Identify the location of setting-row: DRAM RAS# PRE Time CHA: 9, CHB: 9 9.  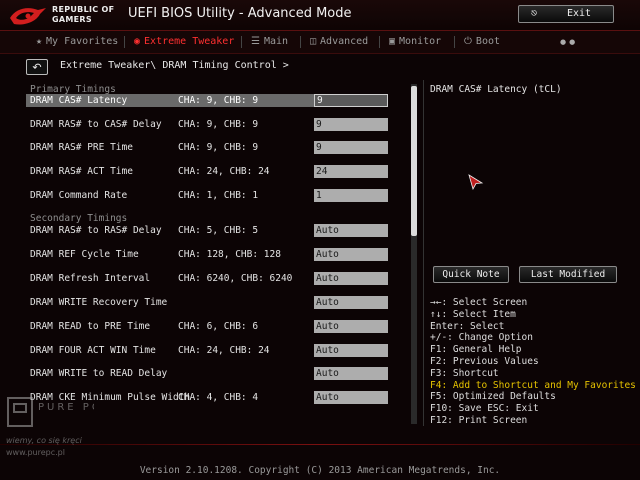
(207, 147).